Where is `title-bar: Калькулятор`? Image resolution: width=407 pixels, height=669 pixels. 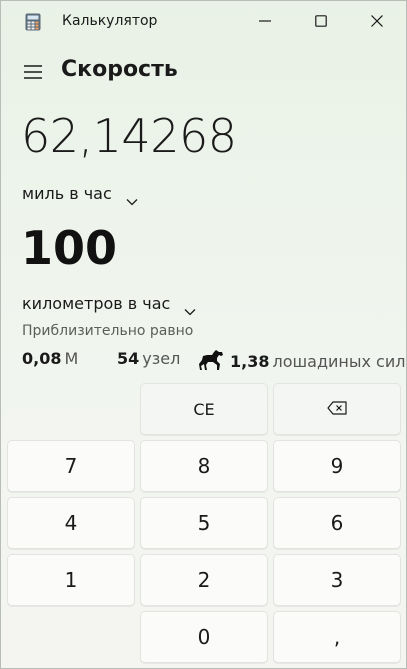
title-bar: Калькулятор is located at coordinates (203, 21).